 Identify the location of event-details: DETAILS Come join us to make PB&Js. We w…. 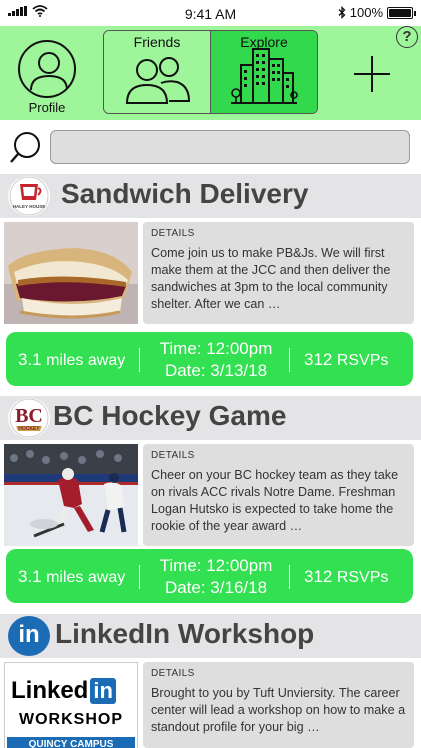
(278, 273).